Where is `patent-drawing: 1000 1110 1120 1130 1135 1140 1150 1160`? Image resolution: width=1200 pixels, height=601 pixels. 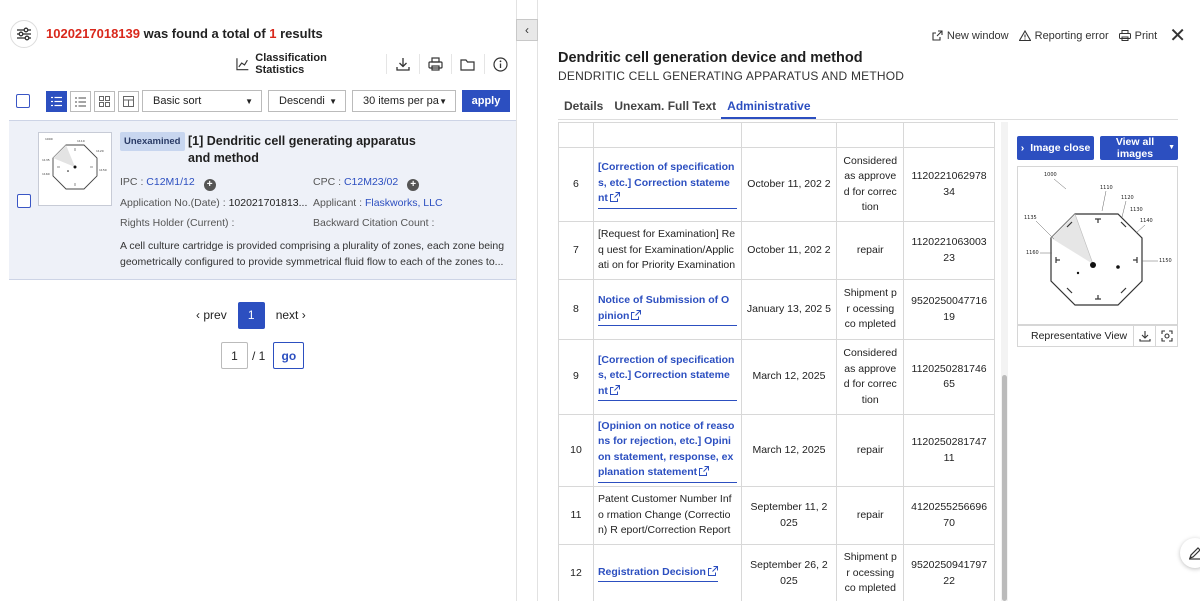 patent-drawing: 1000 1110 1120 1130 1135 1140 1150 1160 is located at coordinates (1098, 239).